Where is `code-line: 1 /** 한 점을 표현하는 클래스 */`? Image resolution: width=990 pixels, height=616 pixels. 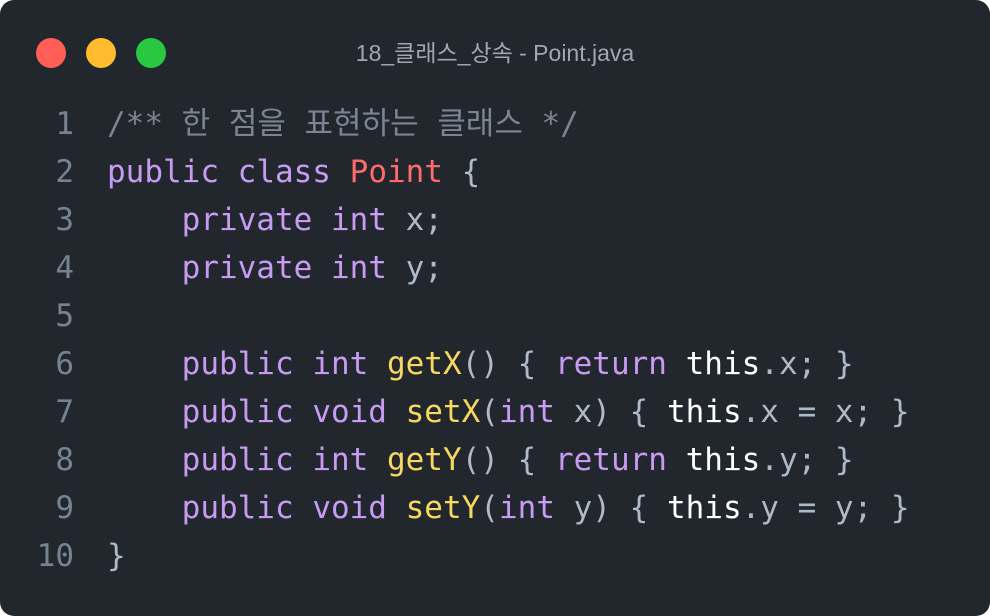
code-line: 1 /** 한 점을 표현하는 클래스 */ is located at coordinates (495, 124).